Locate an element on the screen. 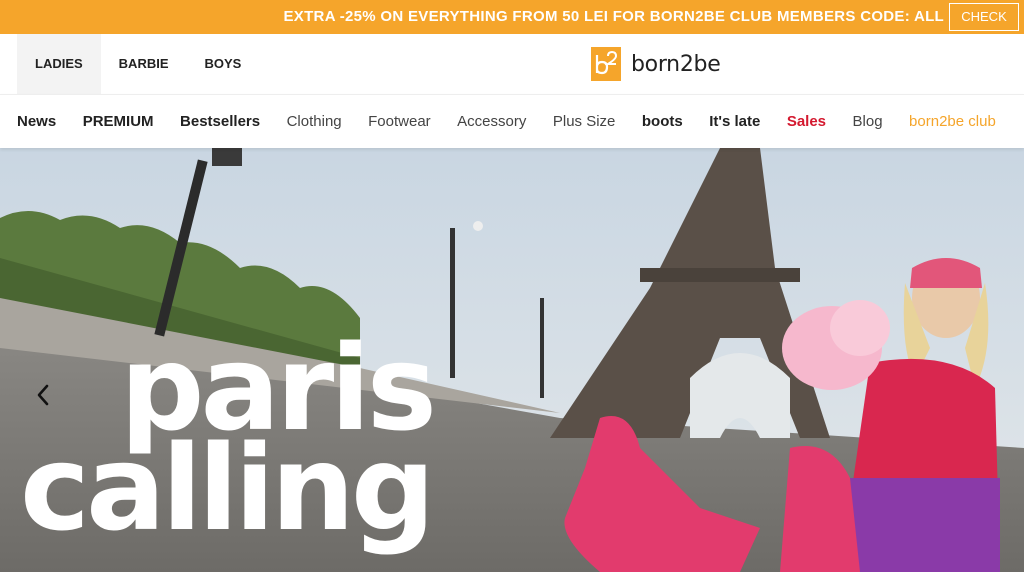  gender-tabs: LADIES BARBIE BOYS is located at coordinates (138, 64).